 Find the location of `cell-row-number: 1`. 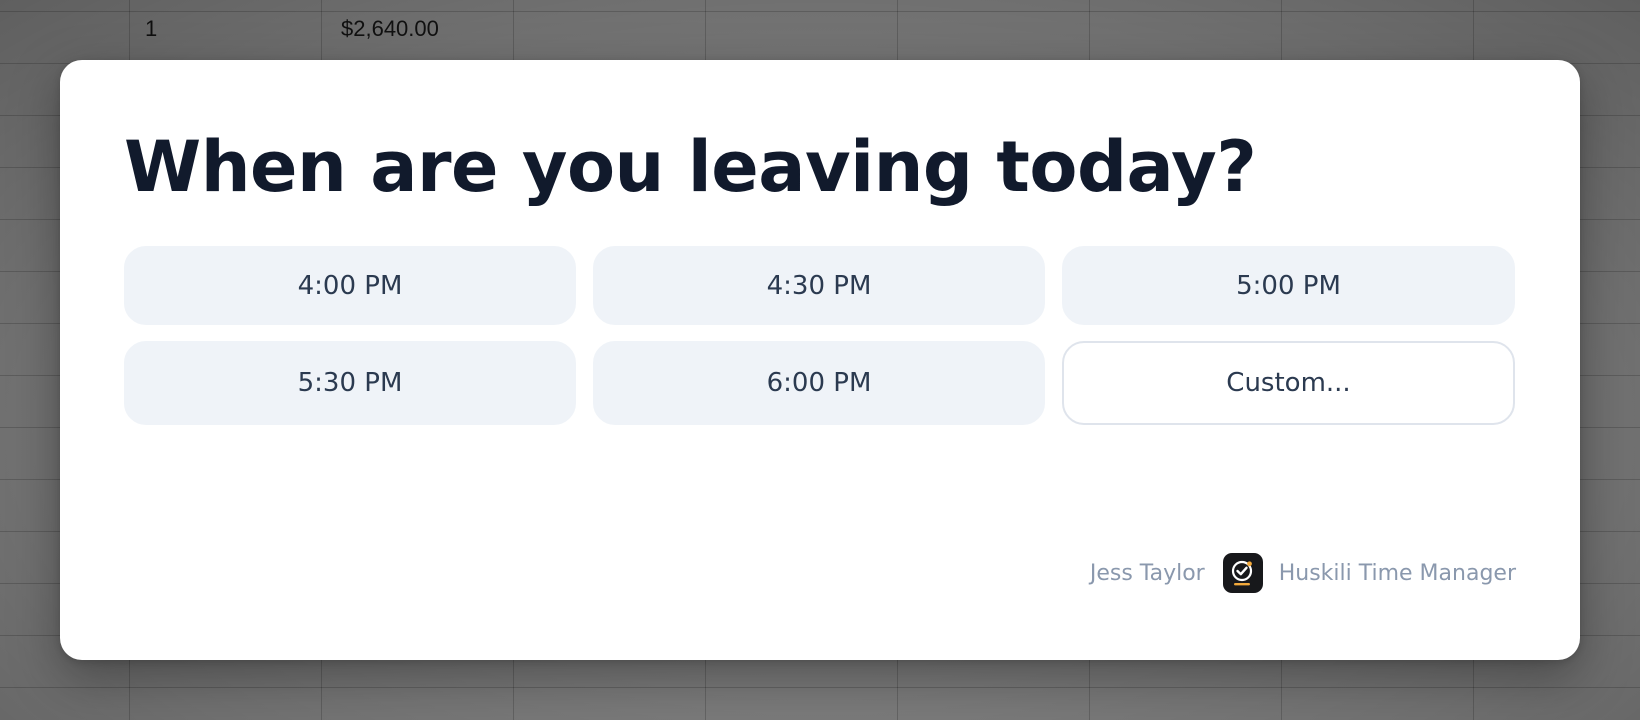

cell-row-number: 1 is located at coordinates (151, 28).